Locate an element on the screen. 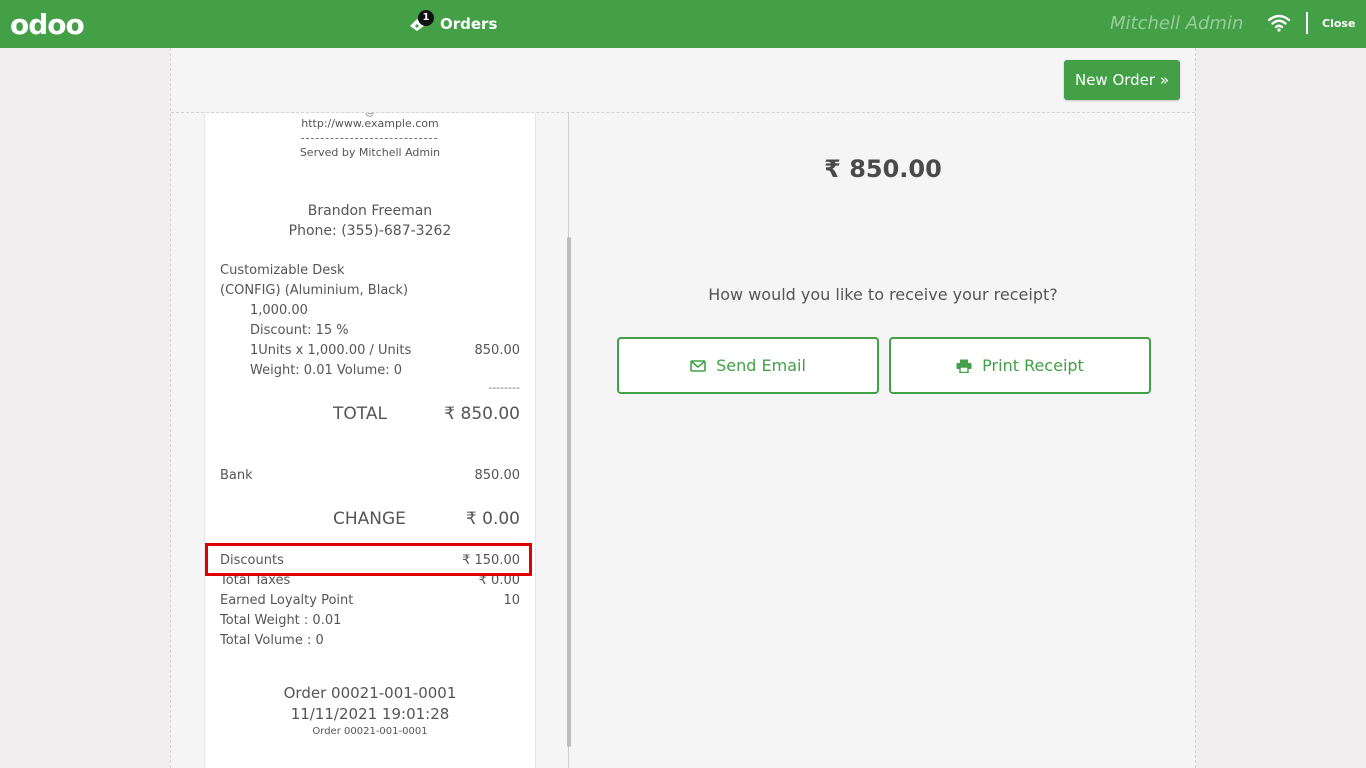 The image size is (1366, 768). send-email-button: Send Email is located at coordinates (748, 365).